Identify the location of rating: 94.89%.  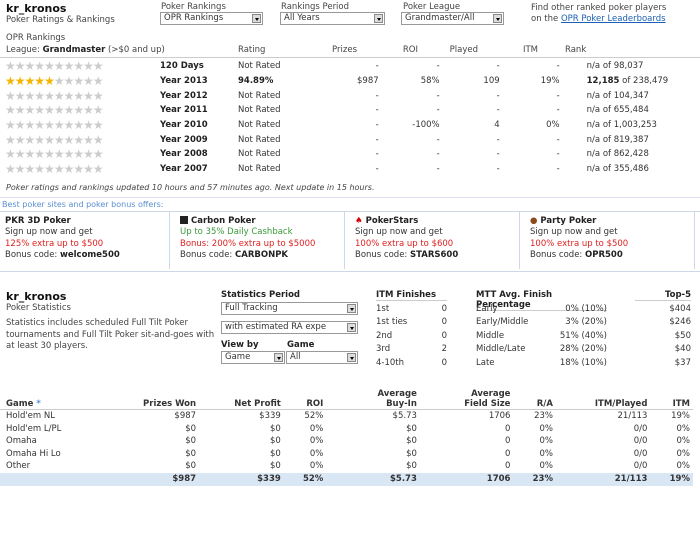
(256, 81).